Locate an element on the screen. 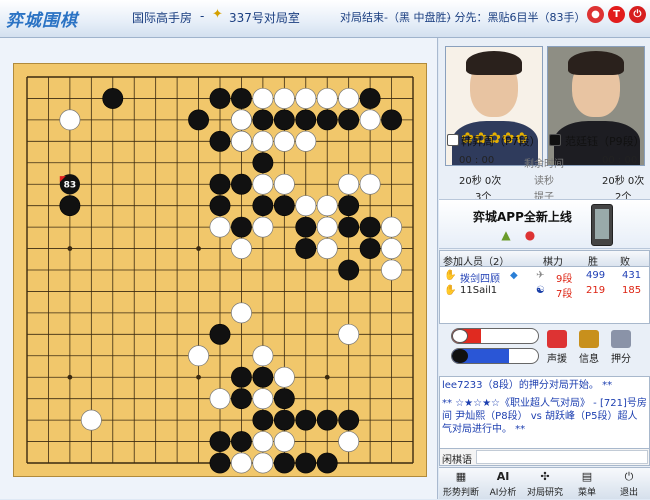  info-button: 信息 is located at coordinates (589, 350).